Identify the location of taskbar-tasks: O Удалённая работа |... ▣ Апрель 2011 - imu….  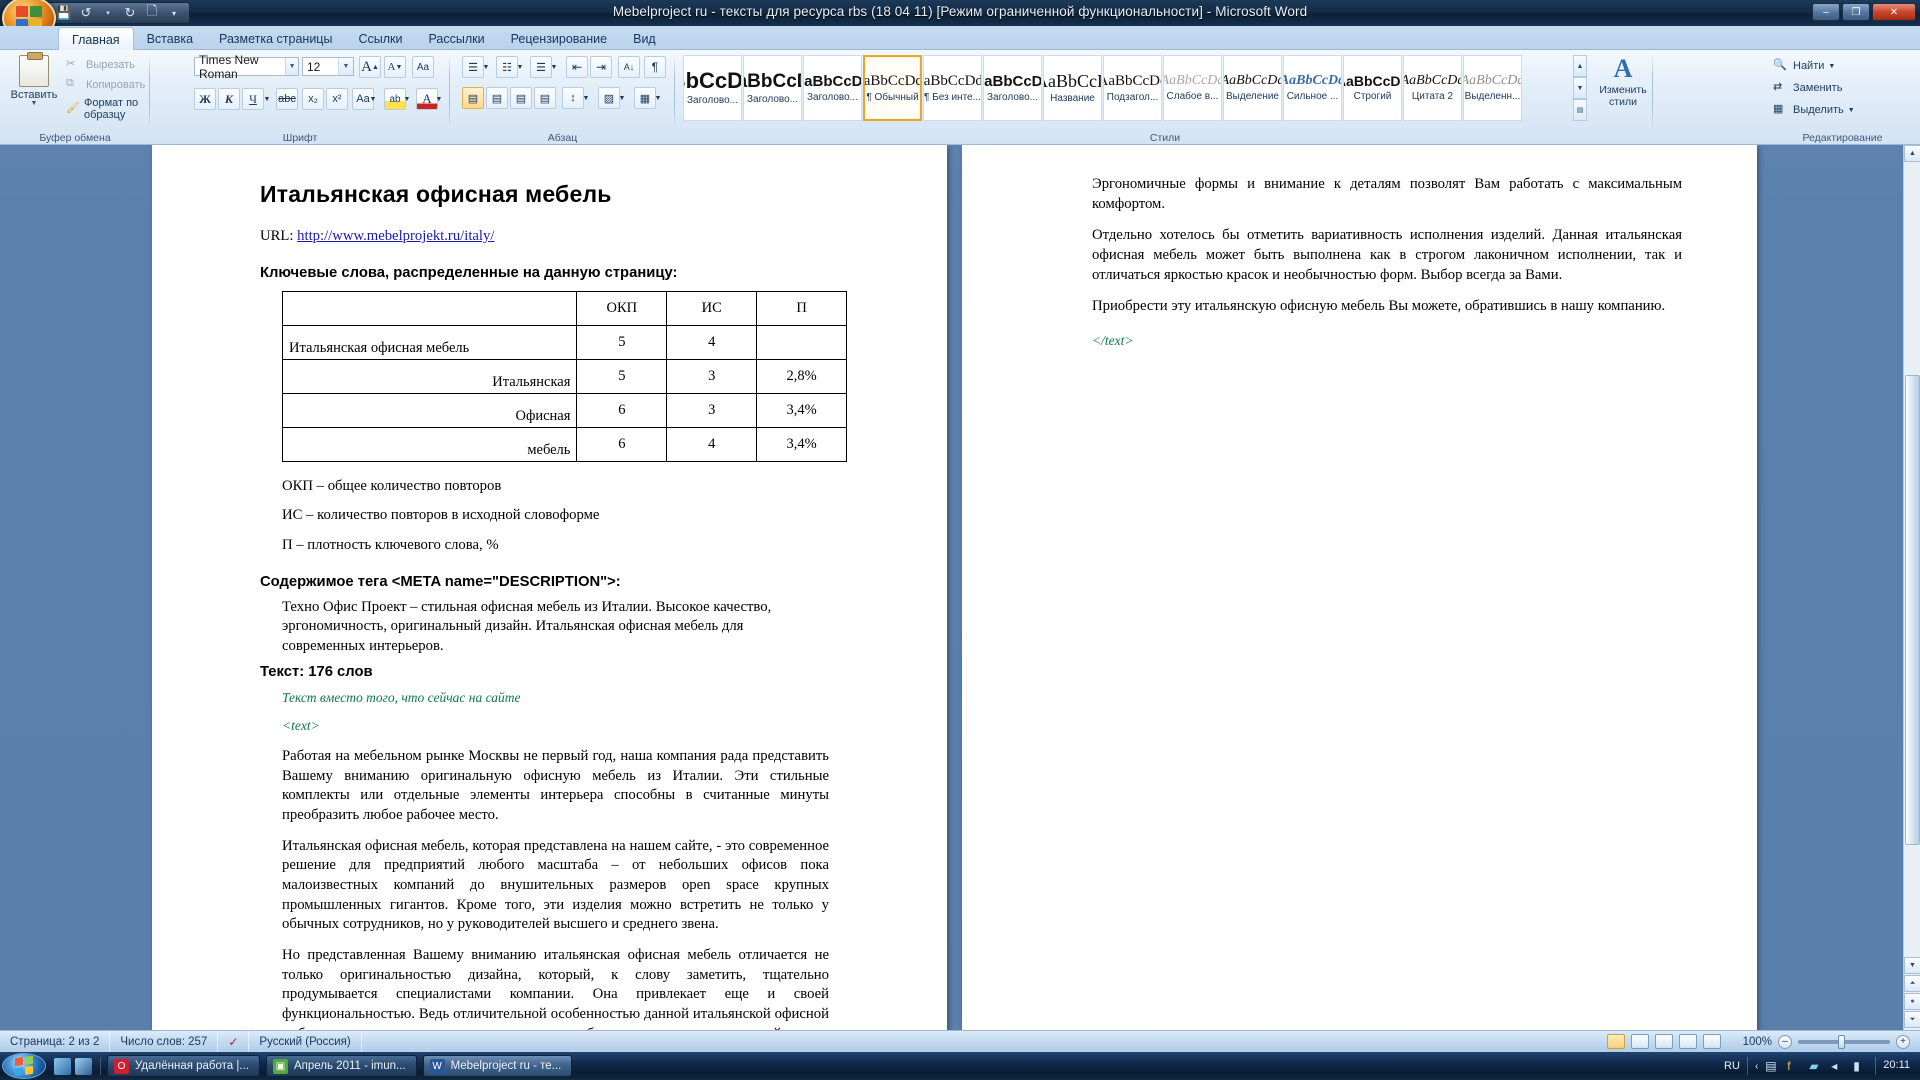
(337, 1066).